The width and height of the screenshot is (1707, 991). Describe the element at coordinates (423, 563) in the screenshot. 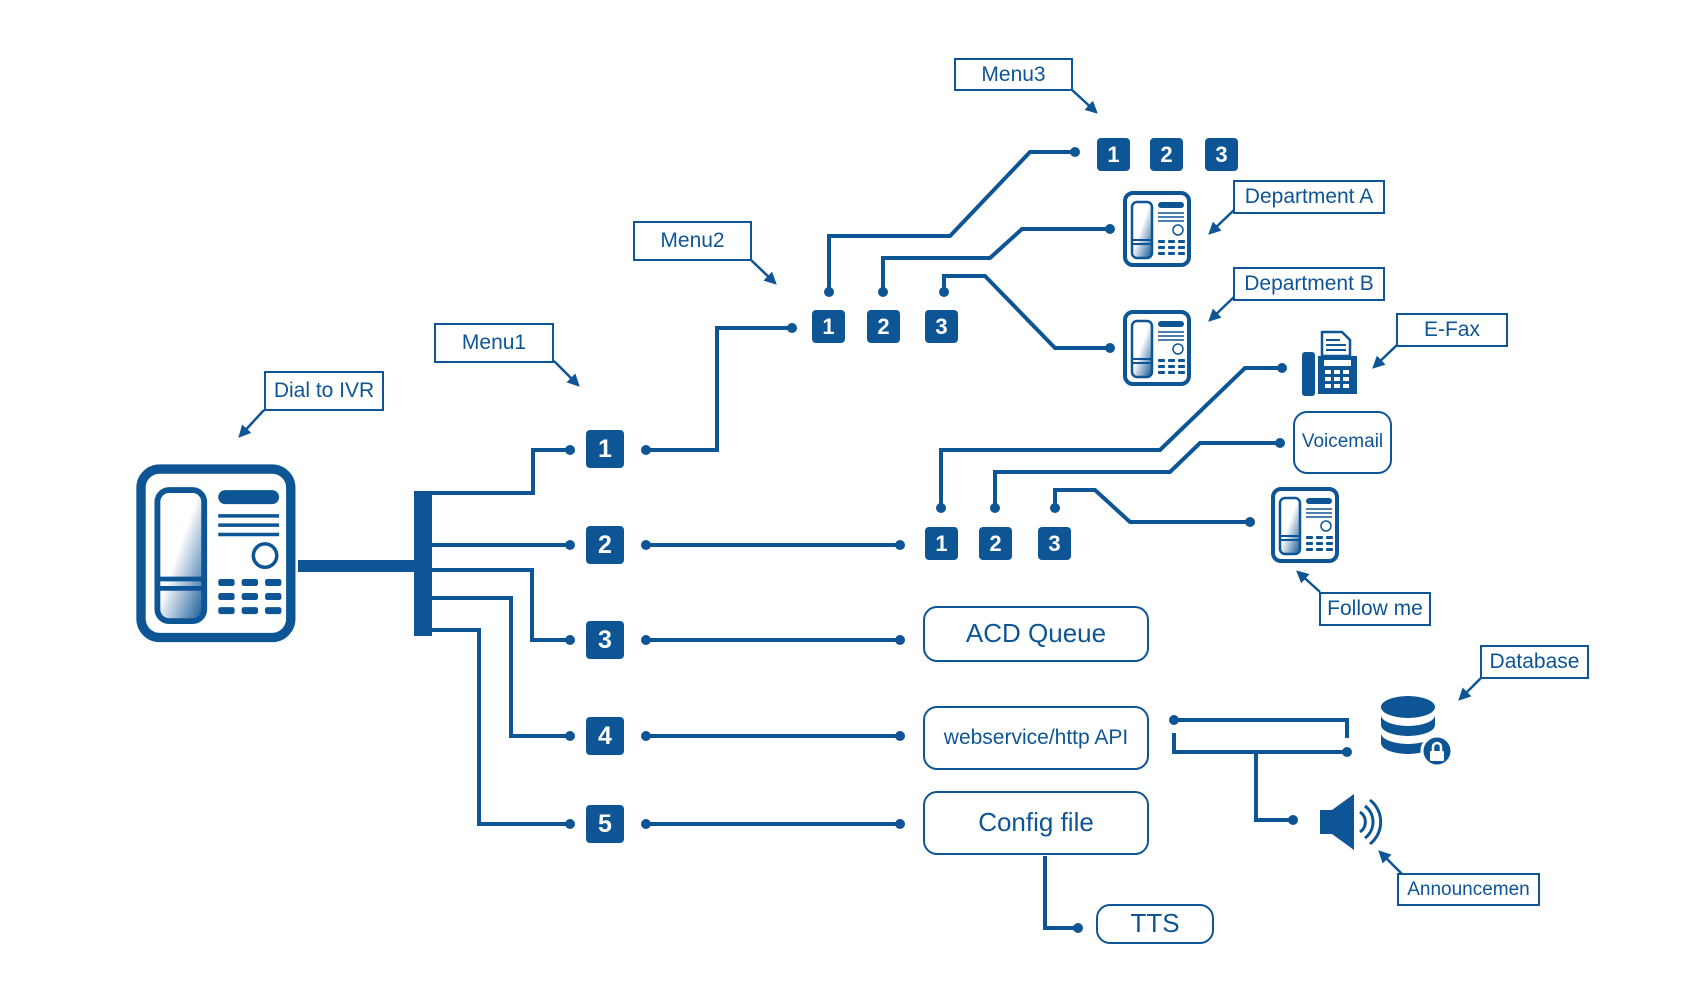

I see `bus-bar` at that location.